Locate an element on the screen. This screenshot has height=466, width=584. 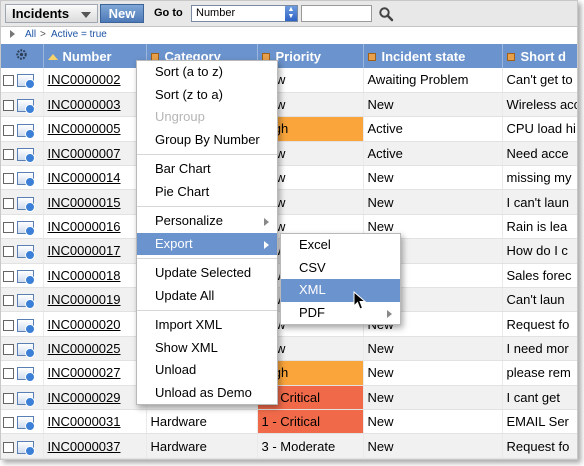
number-cell: INC0000007 is located at coordinates (95, 154).